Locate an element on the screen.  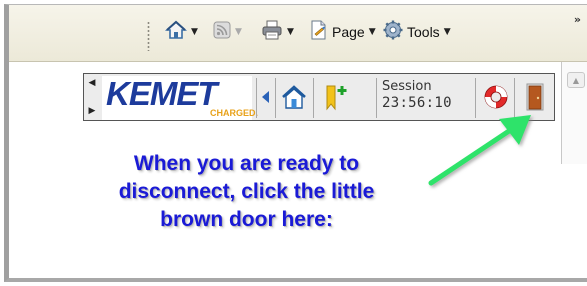
feeds-dropdown-icon: ▼ is located at coordinates (238, 32).